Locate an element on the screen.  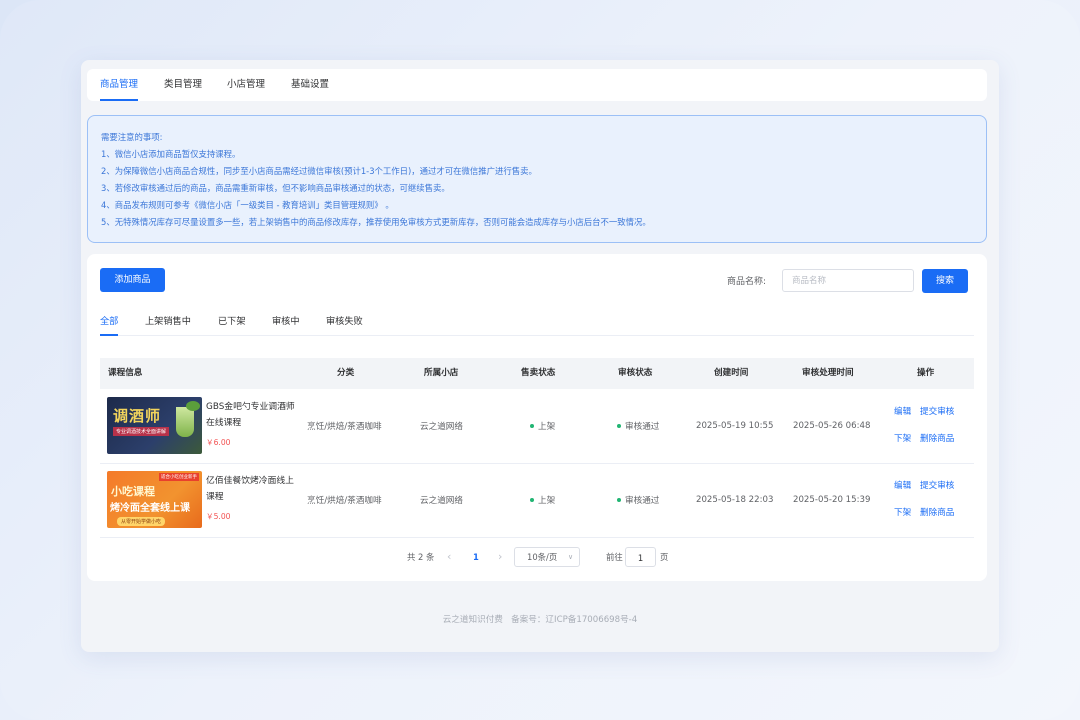
thumb-subtitle: 从零开始学做小吃 is located at coordinates (141, 521).